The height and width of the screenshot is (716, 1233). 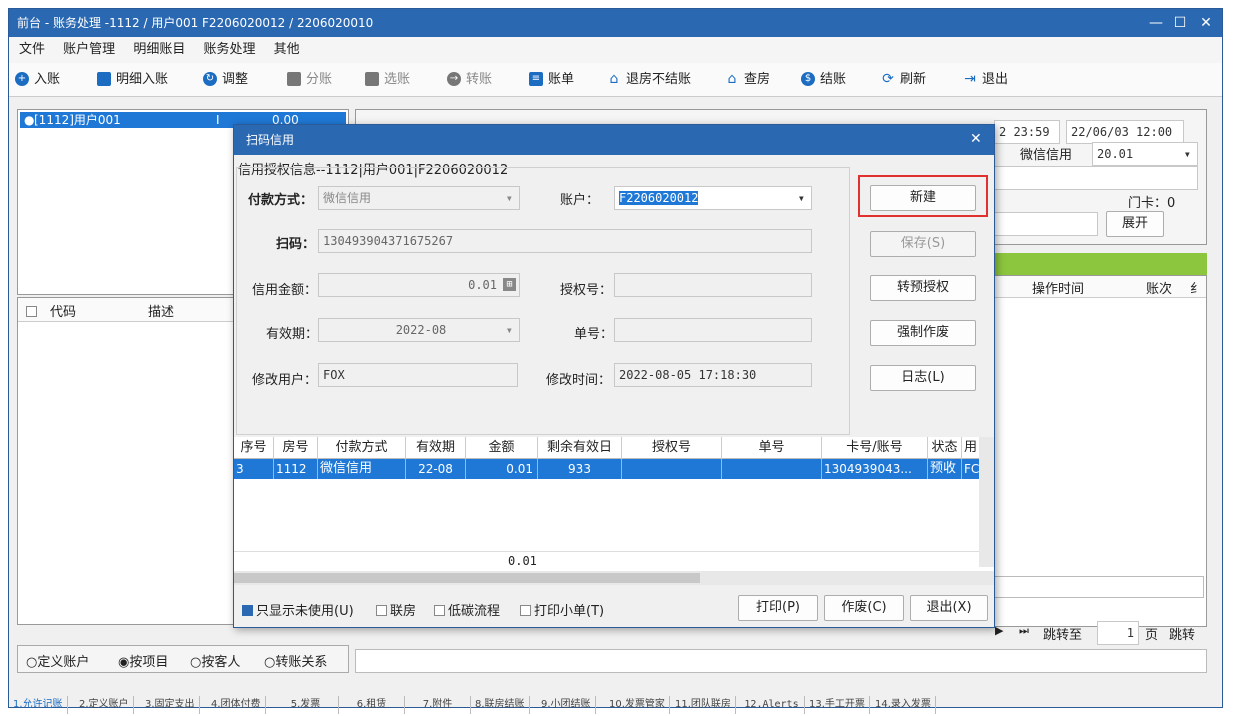 What do you see at coordinates (77, 120) in the screenshot?
I see `account-item-label: [1112]用户001` at bounding box center [77, 120].